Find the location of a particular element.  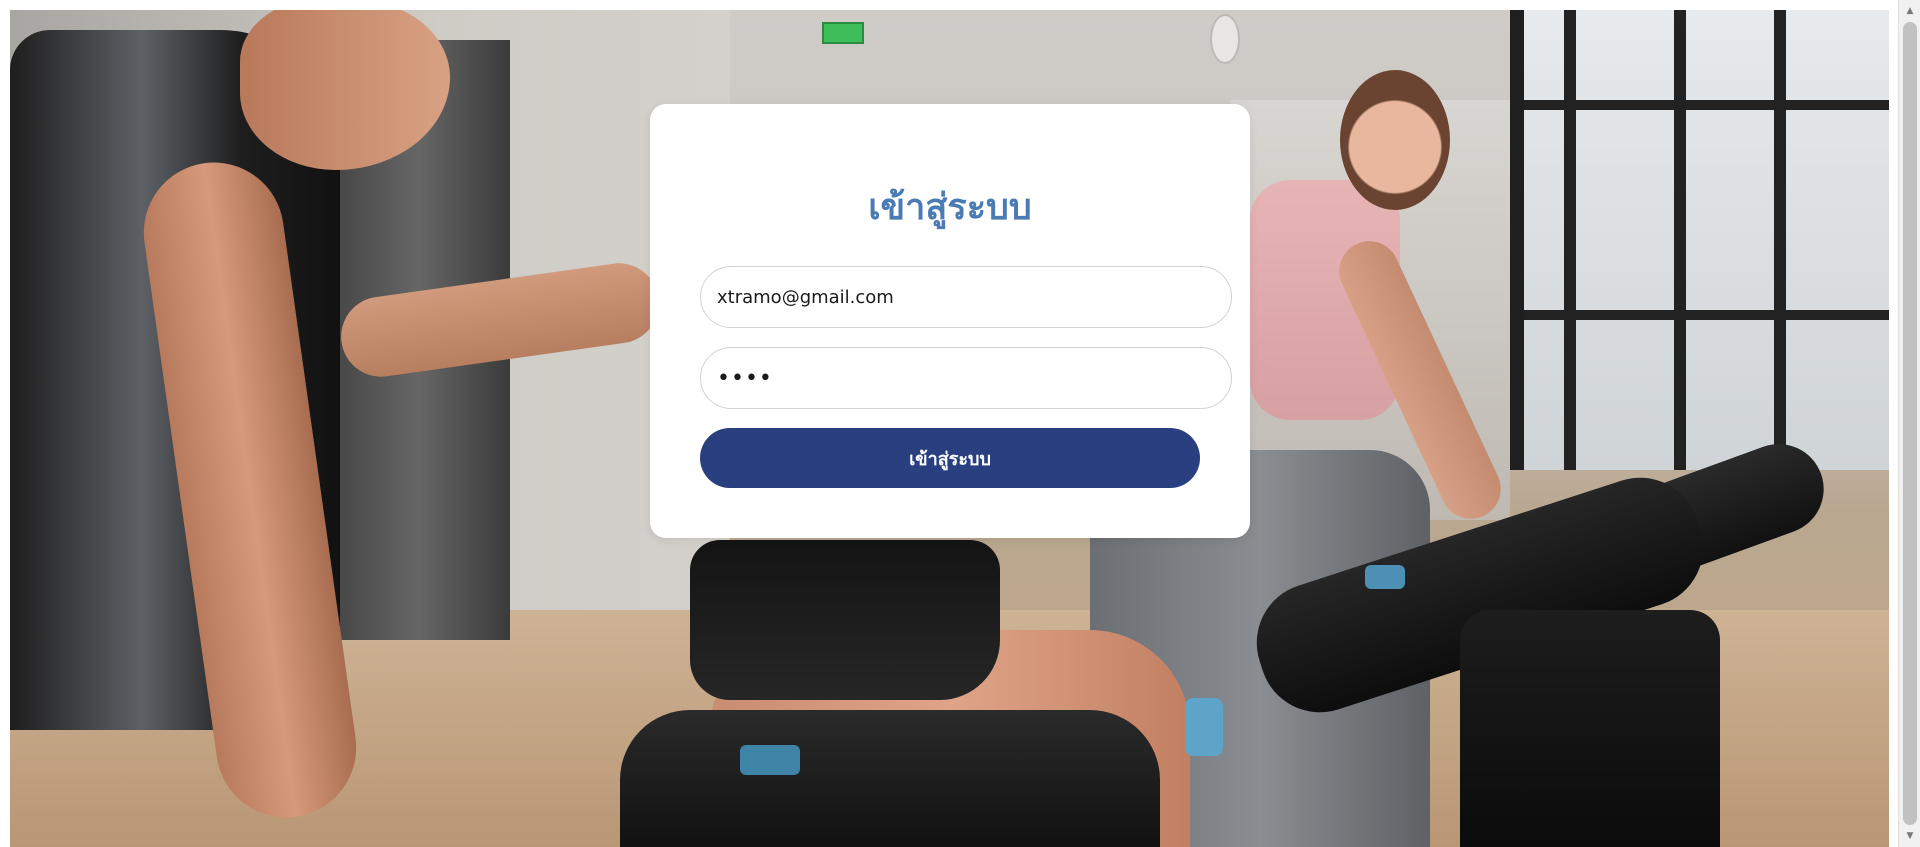

wall-clock is located at coordinates (1225, 39).